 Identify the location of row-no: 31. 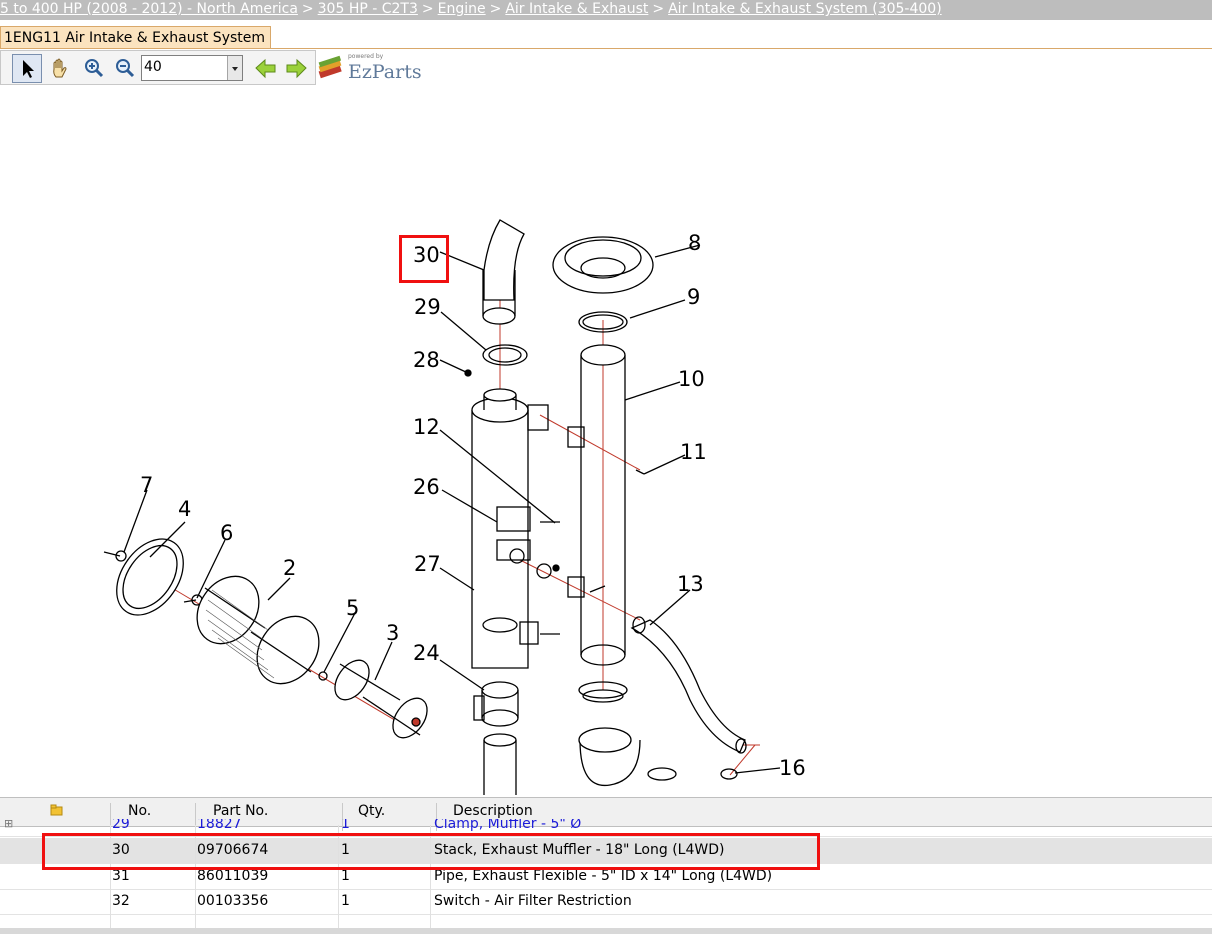
(121, 876).